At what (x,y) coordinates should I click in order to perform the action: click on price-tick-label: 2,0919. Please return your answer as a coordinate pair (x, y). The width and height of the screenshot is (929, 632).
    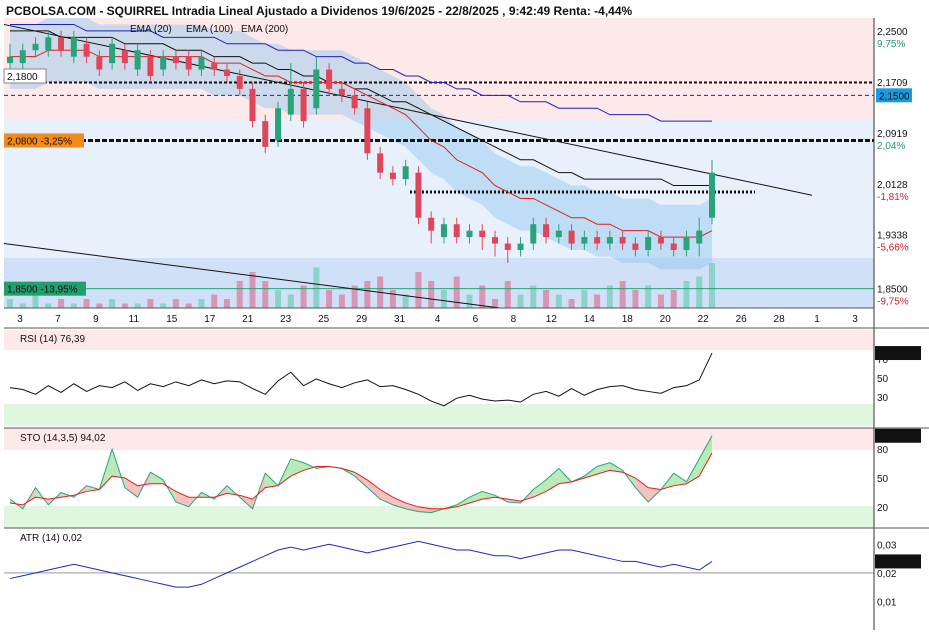
    Looking at the image, I should click on (892, 134).